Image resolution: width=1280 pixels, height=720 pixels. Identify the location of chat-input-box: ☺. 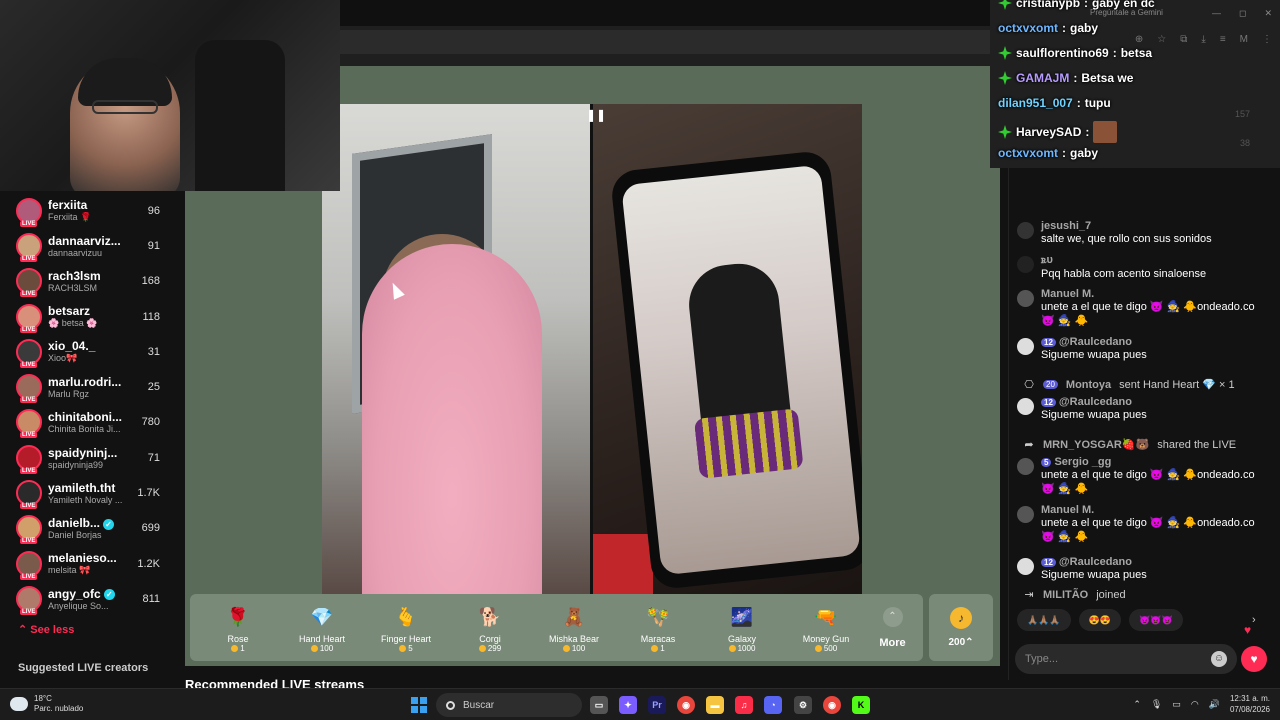
(1126, 659).